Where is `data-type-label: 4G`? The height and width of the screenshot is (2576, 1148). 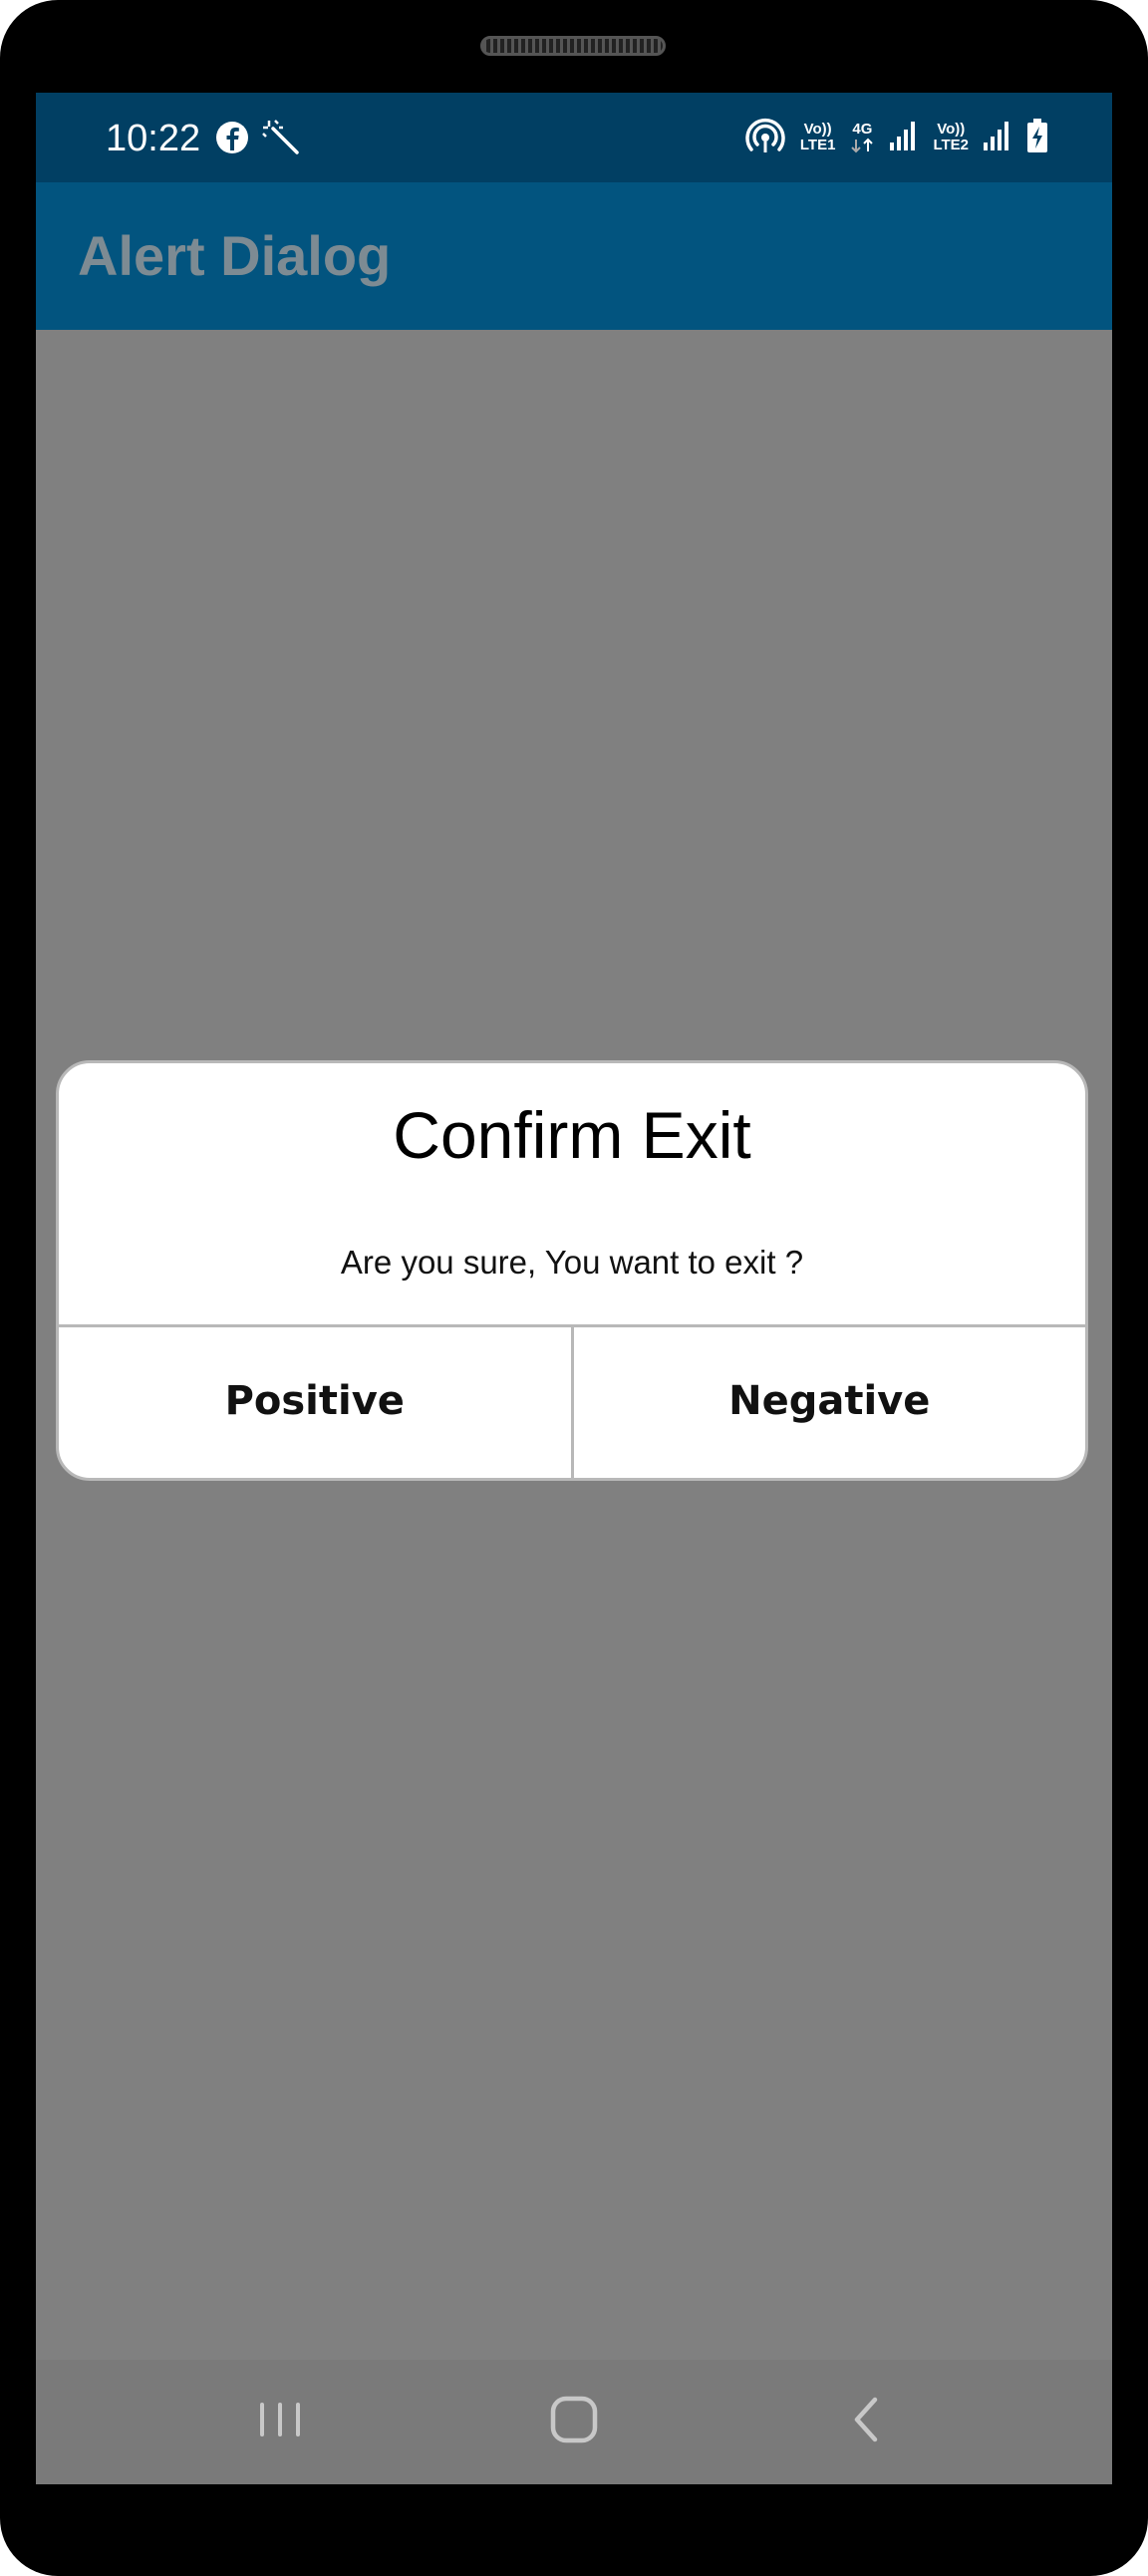
data-type-label: 4G is located at coordinates (862, 129).